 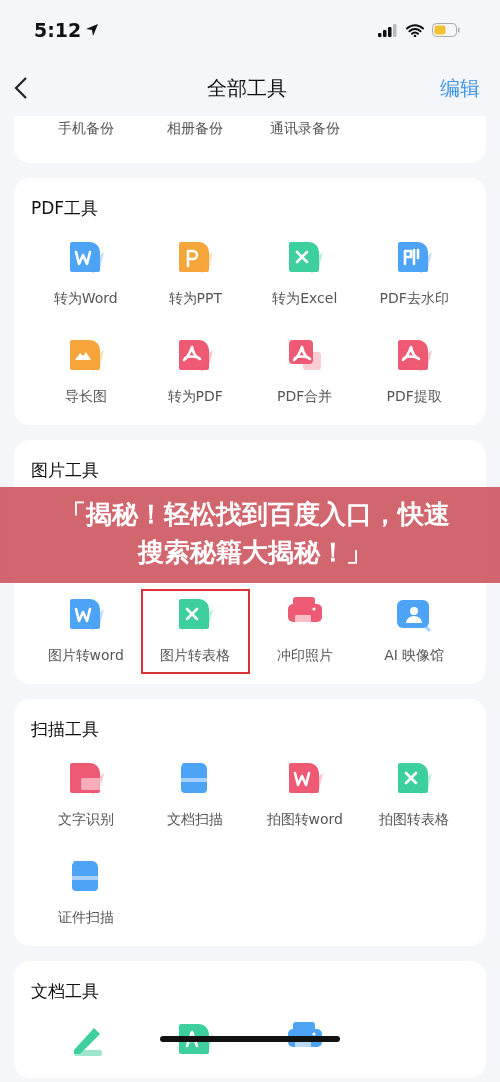 I want to click on wifi-icon, so click(x=415, y=30).